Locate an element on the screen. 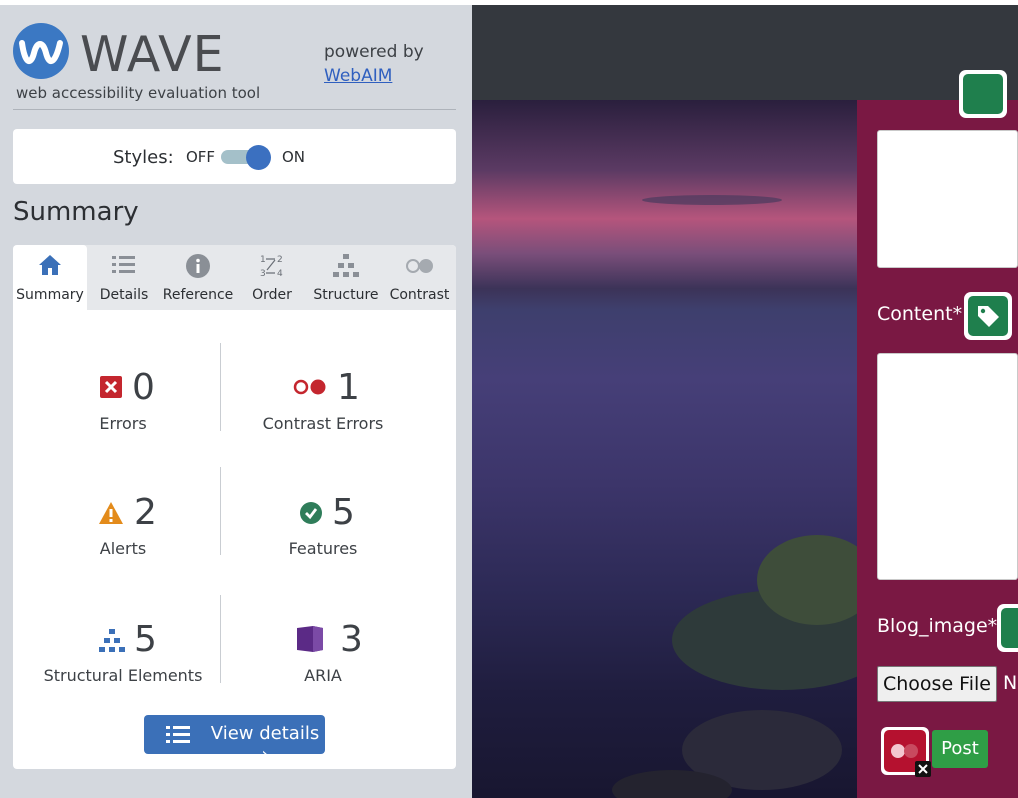  content-label: Content* is located at coordinates (920, 314).